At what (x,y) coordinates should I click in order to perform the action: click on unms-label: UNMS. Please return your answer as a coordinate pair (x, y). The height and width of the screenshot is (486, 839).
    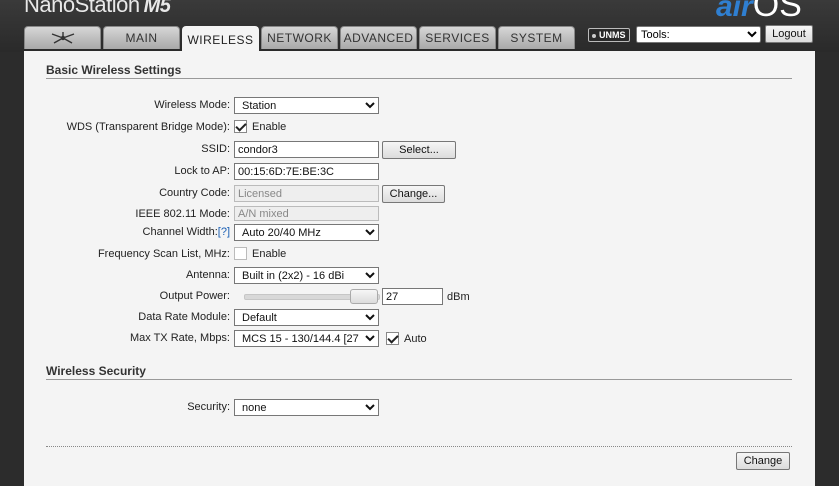
    Looking at the image, I should click on (612, 35).